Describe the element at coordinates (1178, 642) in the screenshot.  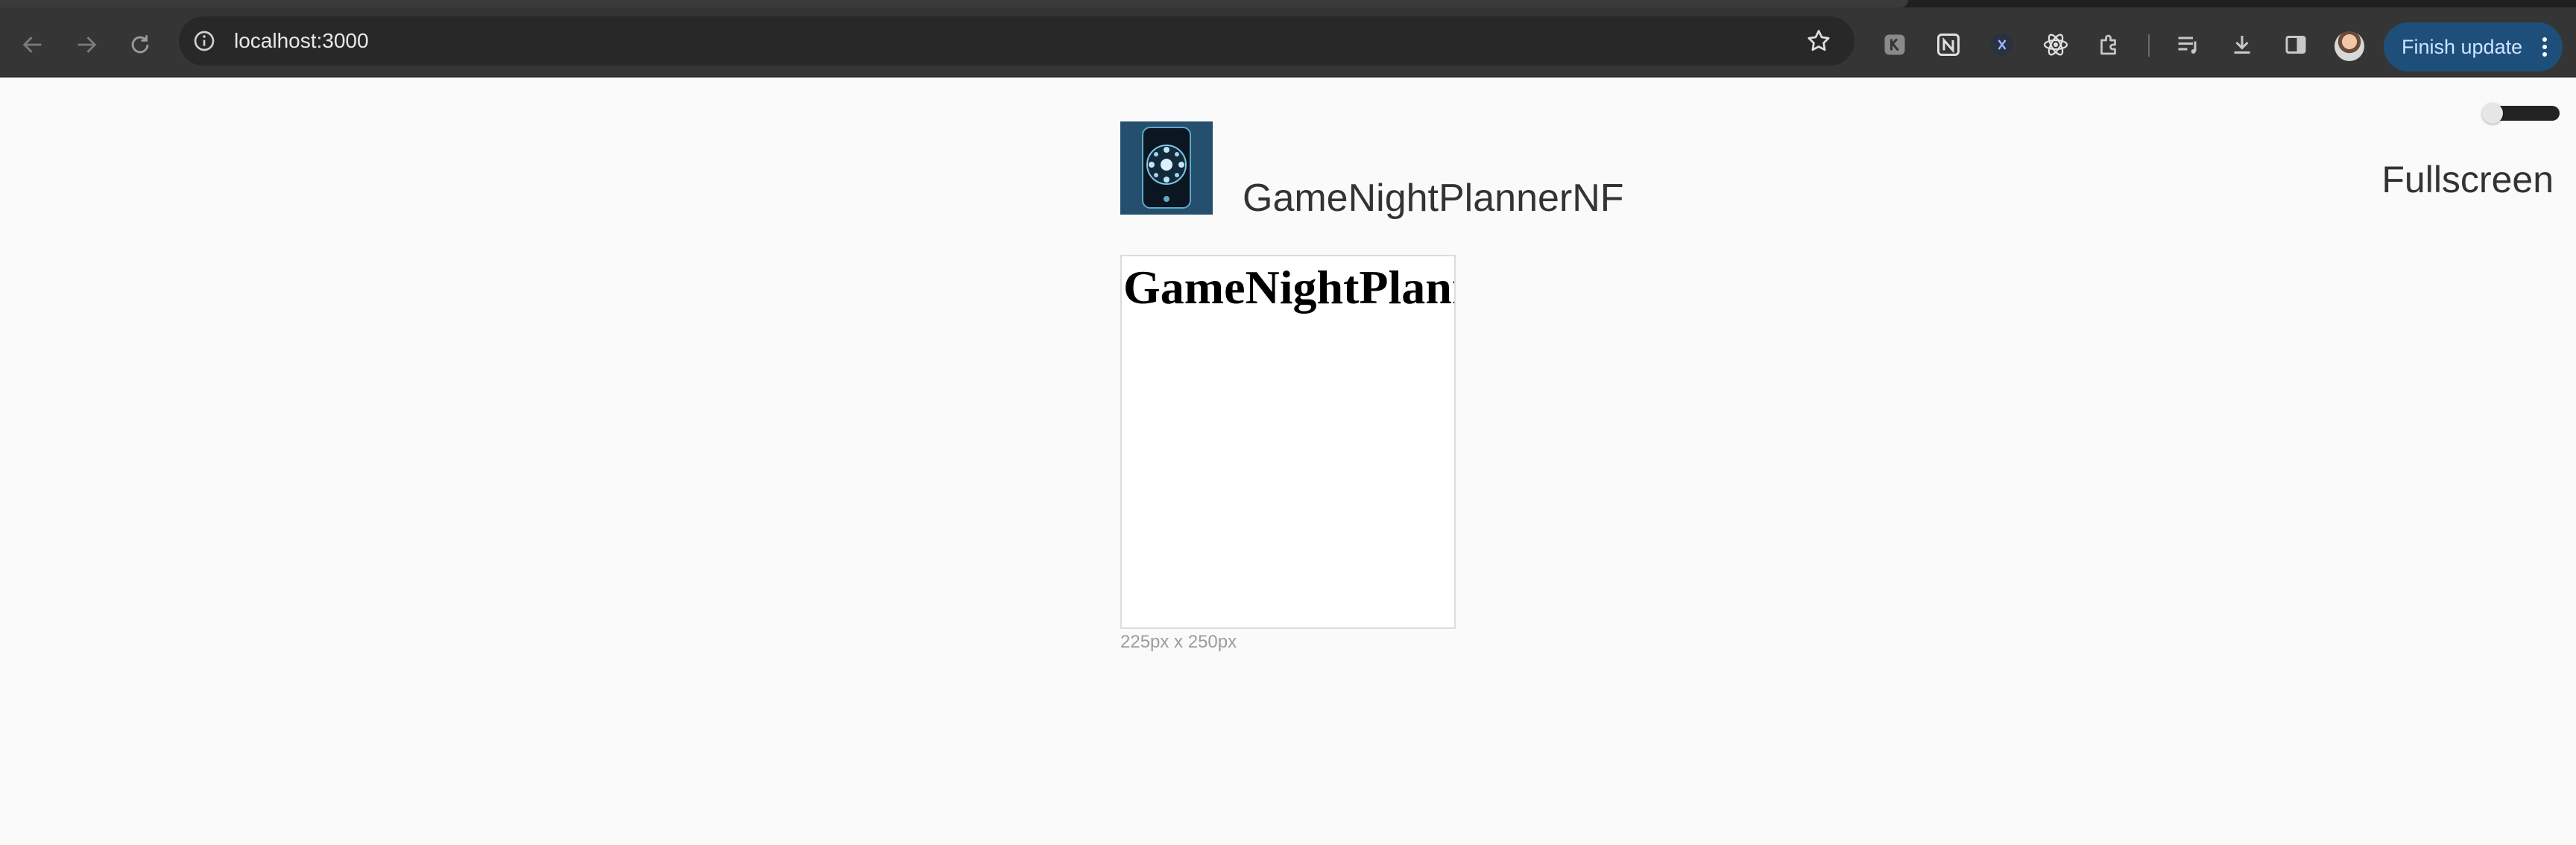
I see `preview-dimensions: 225px x 250px` at that location.